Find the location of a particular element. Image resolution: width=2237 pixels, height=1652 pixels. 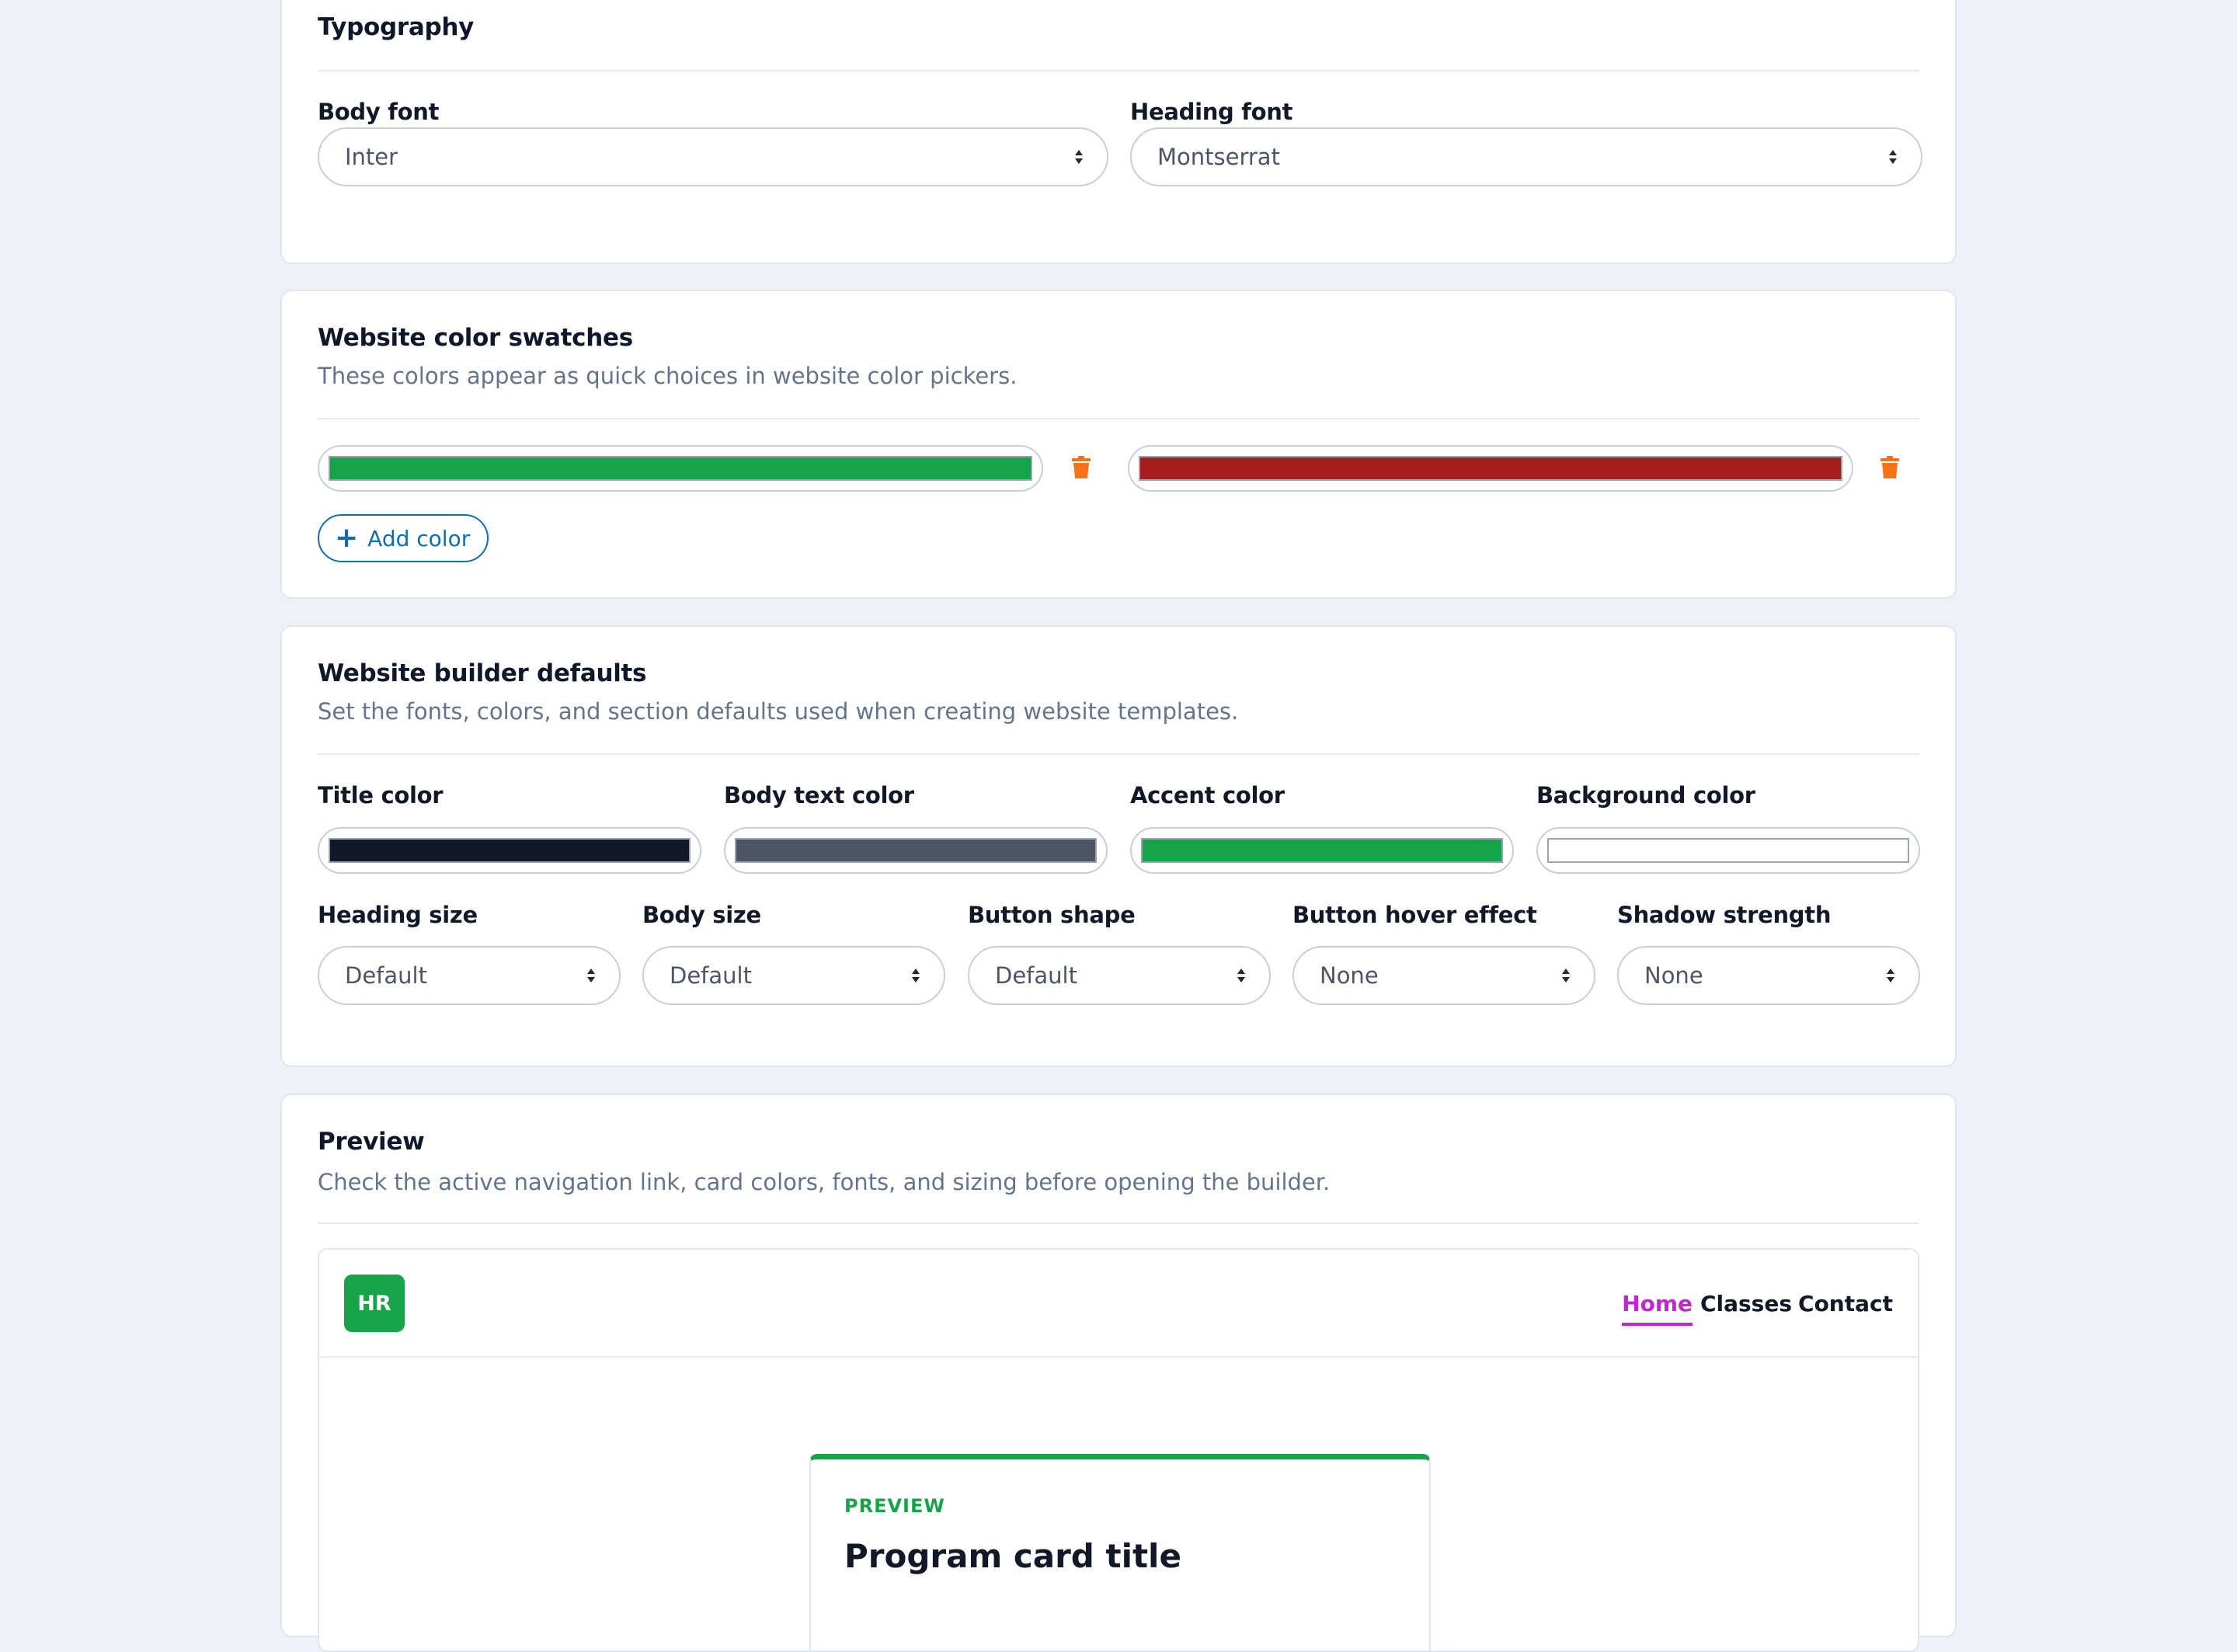

body-text-color-label: Body text color is located at coordinates (819, 795).